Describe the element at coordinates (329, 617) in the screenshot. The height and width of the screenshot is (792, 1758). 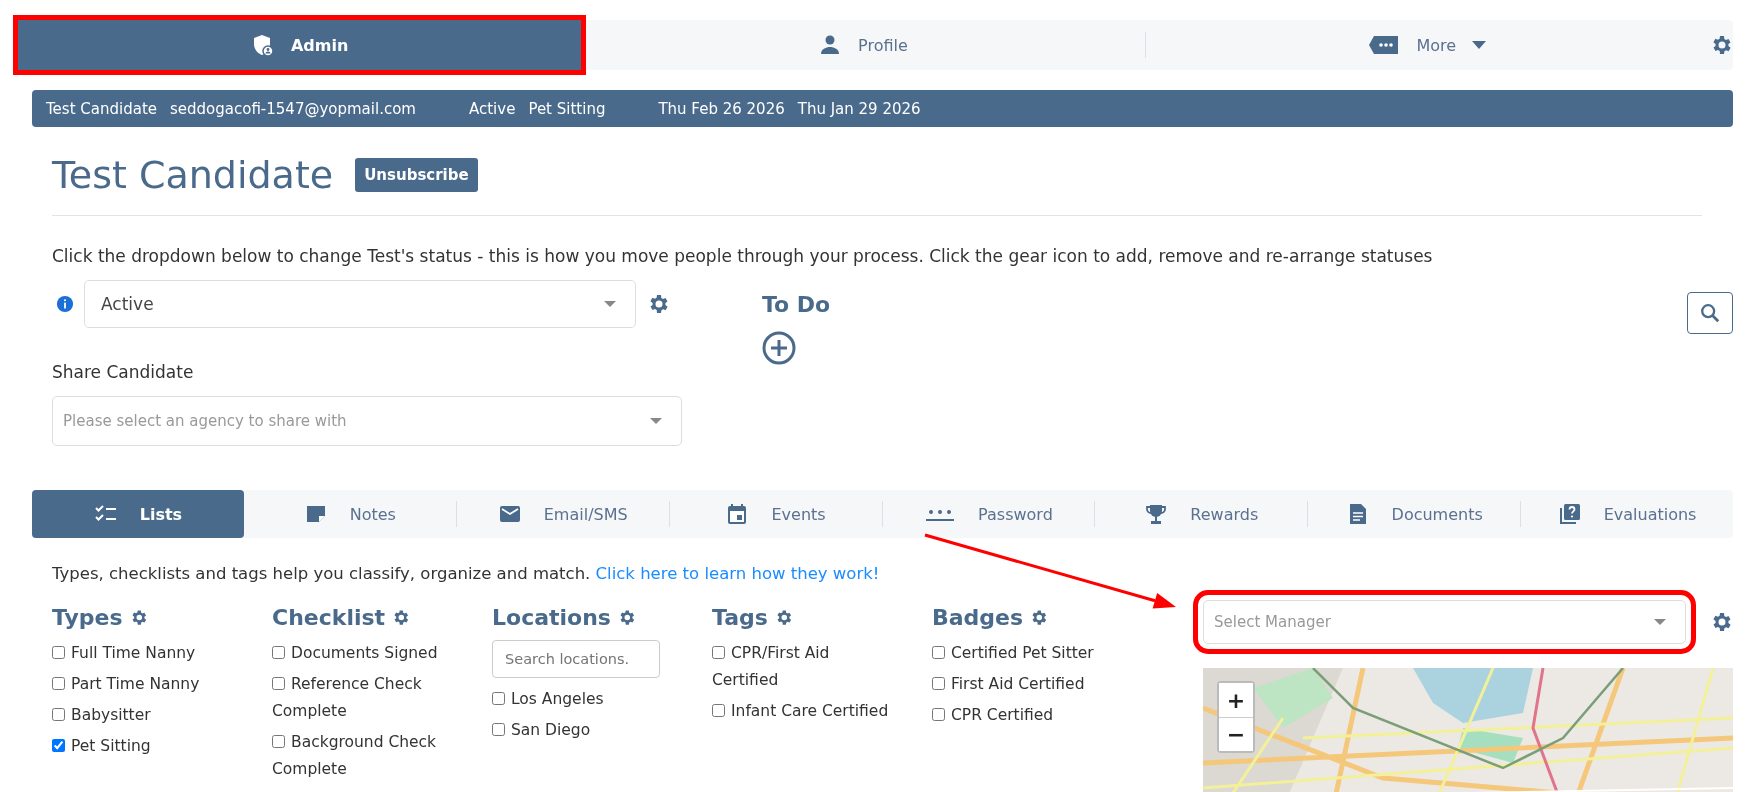
I see `group-title: Checklist` at that location.